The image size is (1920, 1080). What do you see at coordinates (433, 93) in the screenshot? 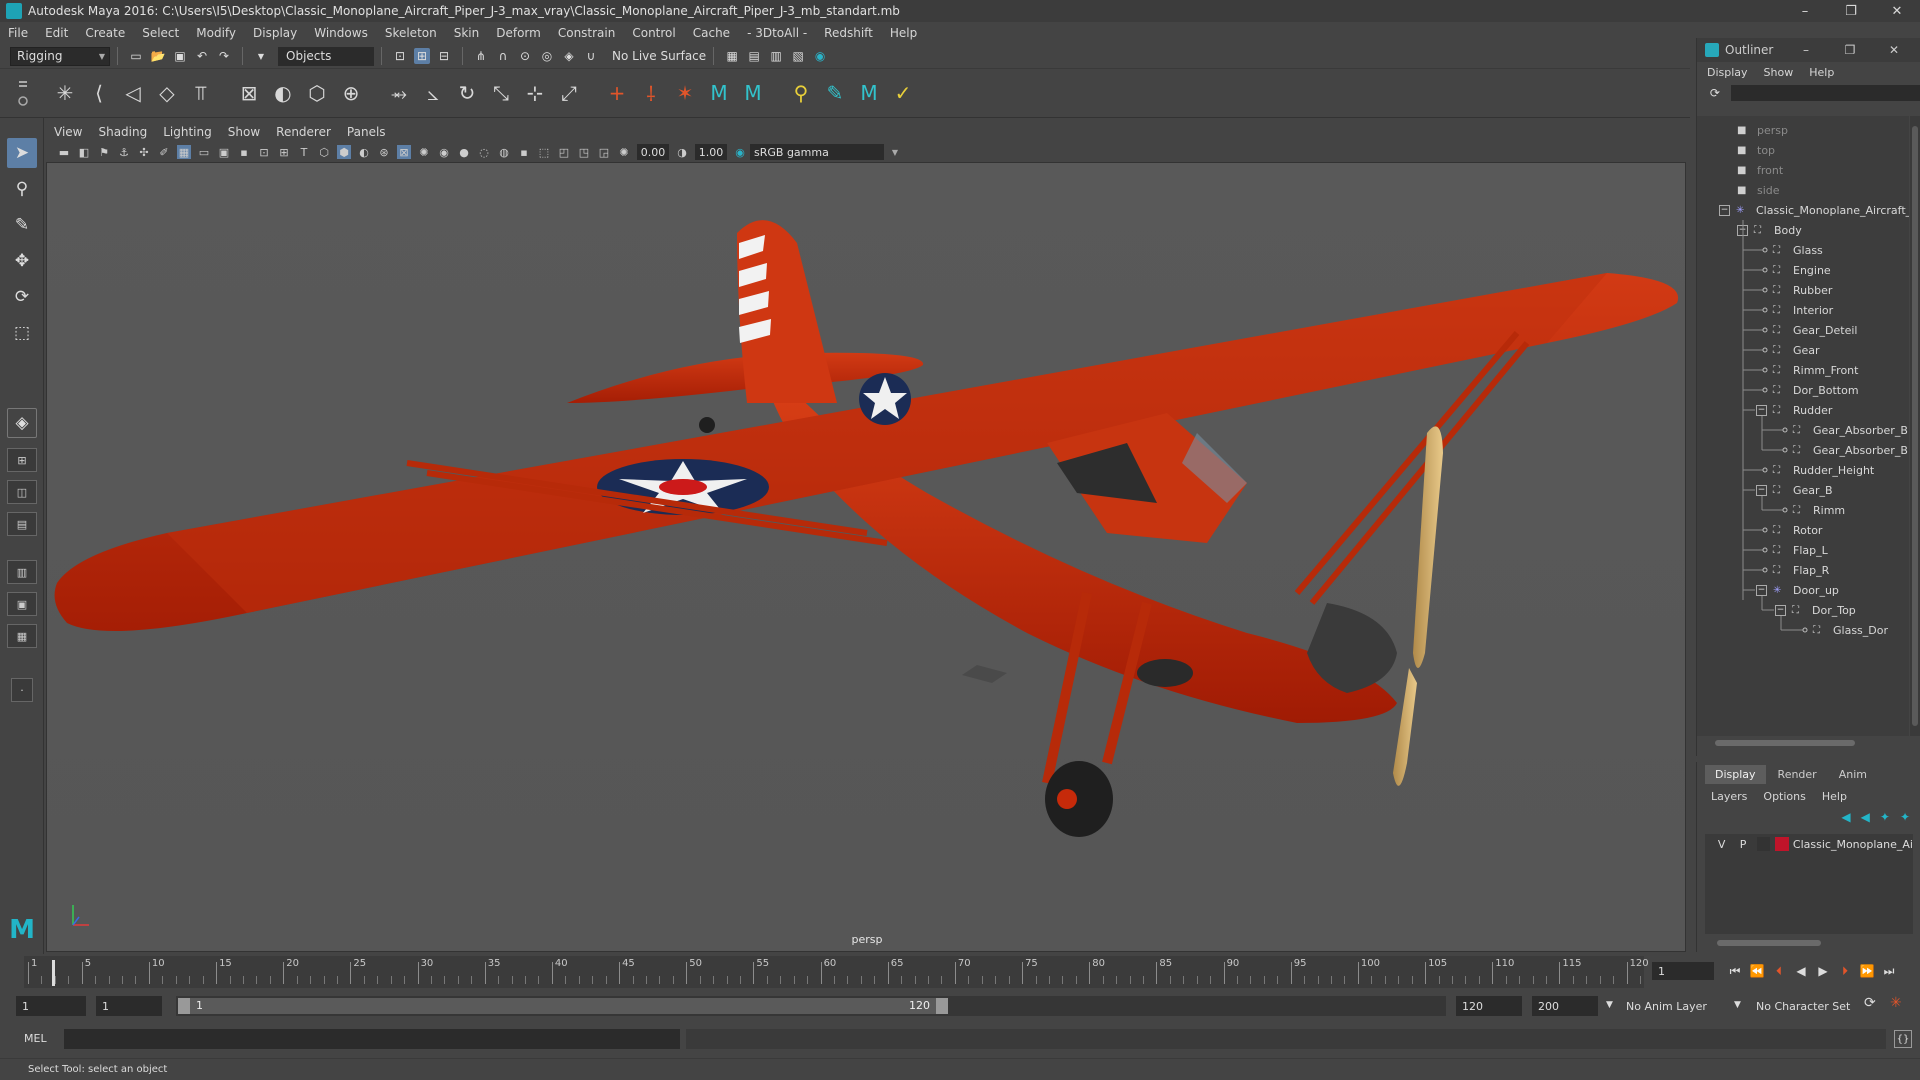
I see `aim-constraint-icon: ⦣` at bounding box center [433, 93].